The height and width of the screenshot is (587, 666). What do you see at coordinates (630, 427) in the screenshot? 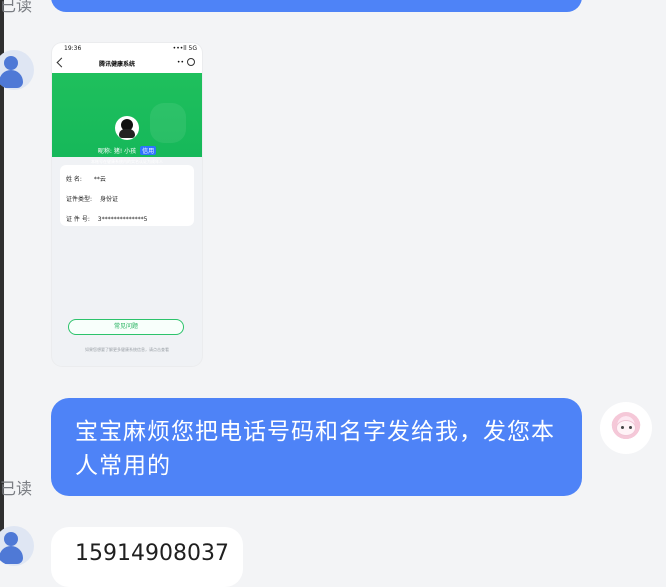
I see `avatar-eye-right` at bounding box center [630, 427].